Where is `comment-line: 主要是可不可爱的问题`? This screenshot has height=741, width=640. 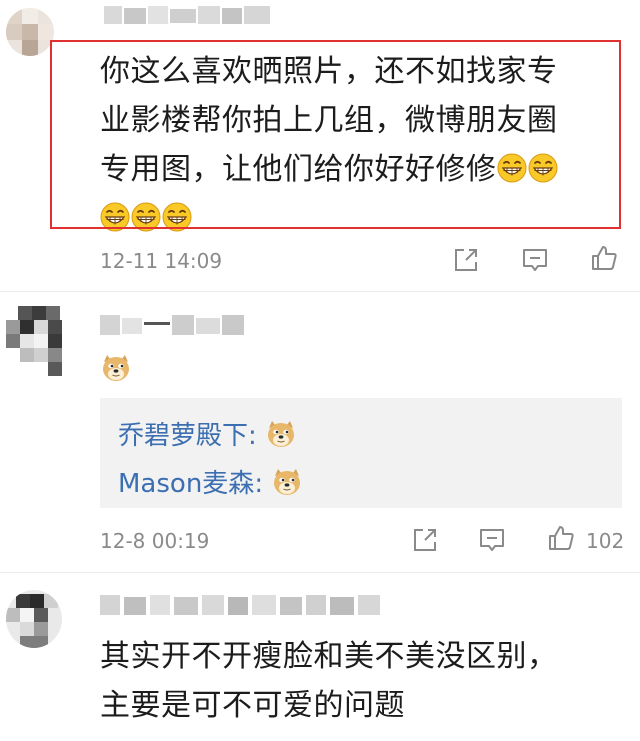
comment-line: 主要是可不可爱的问题 is located at coordinates (252, 705).